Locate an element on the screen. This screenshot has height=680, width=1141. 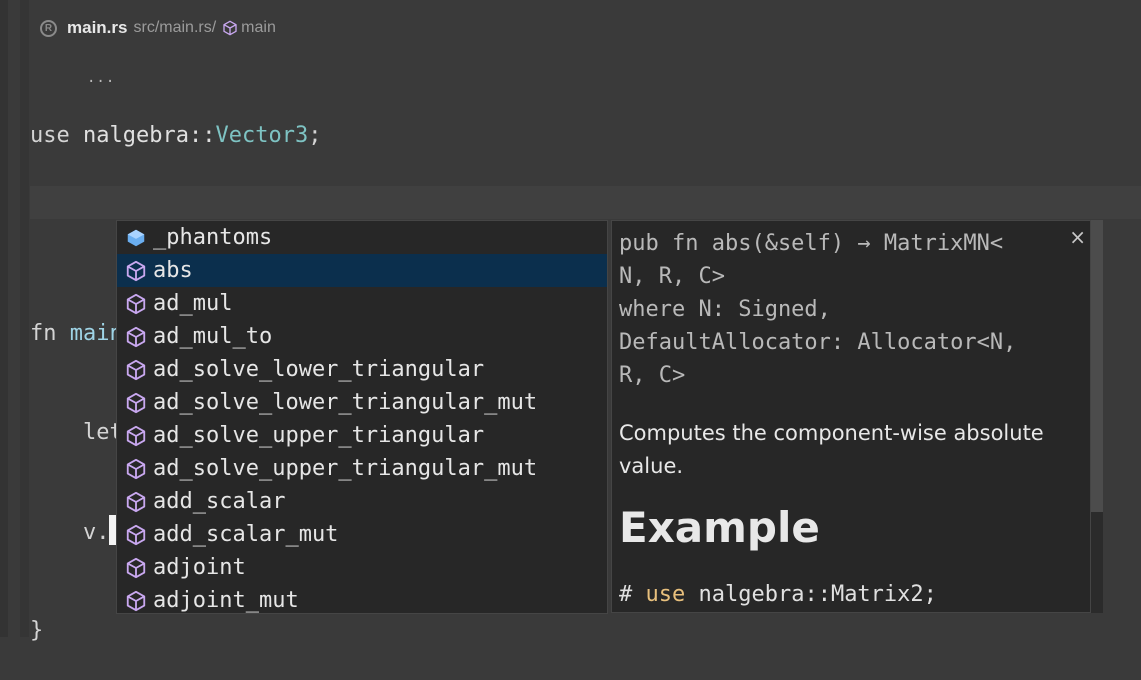
rust-file-icon: R is located at coordinates (48, 28).